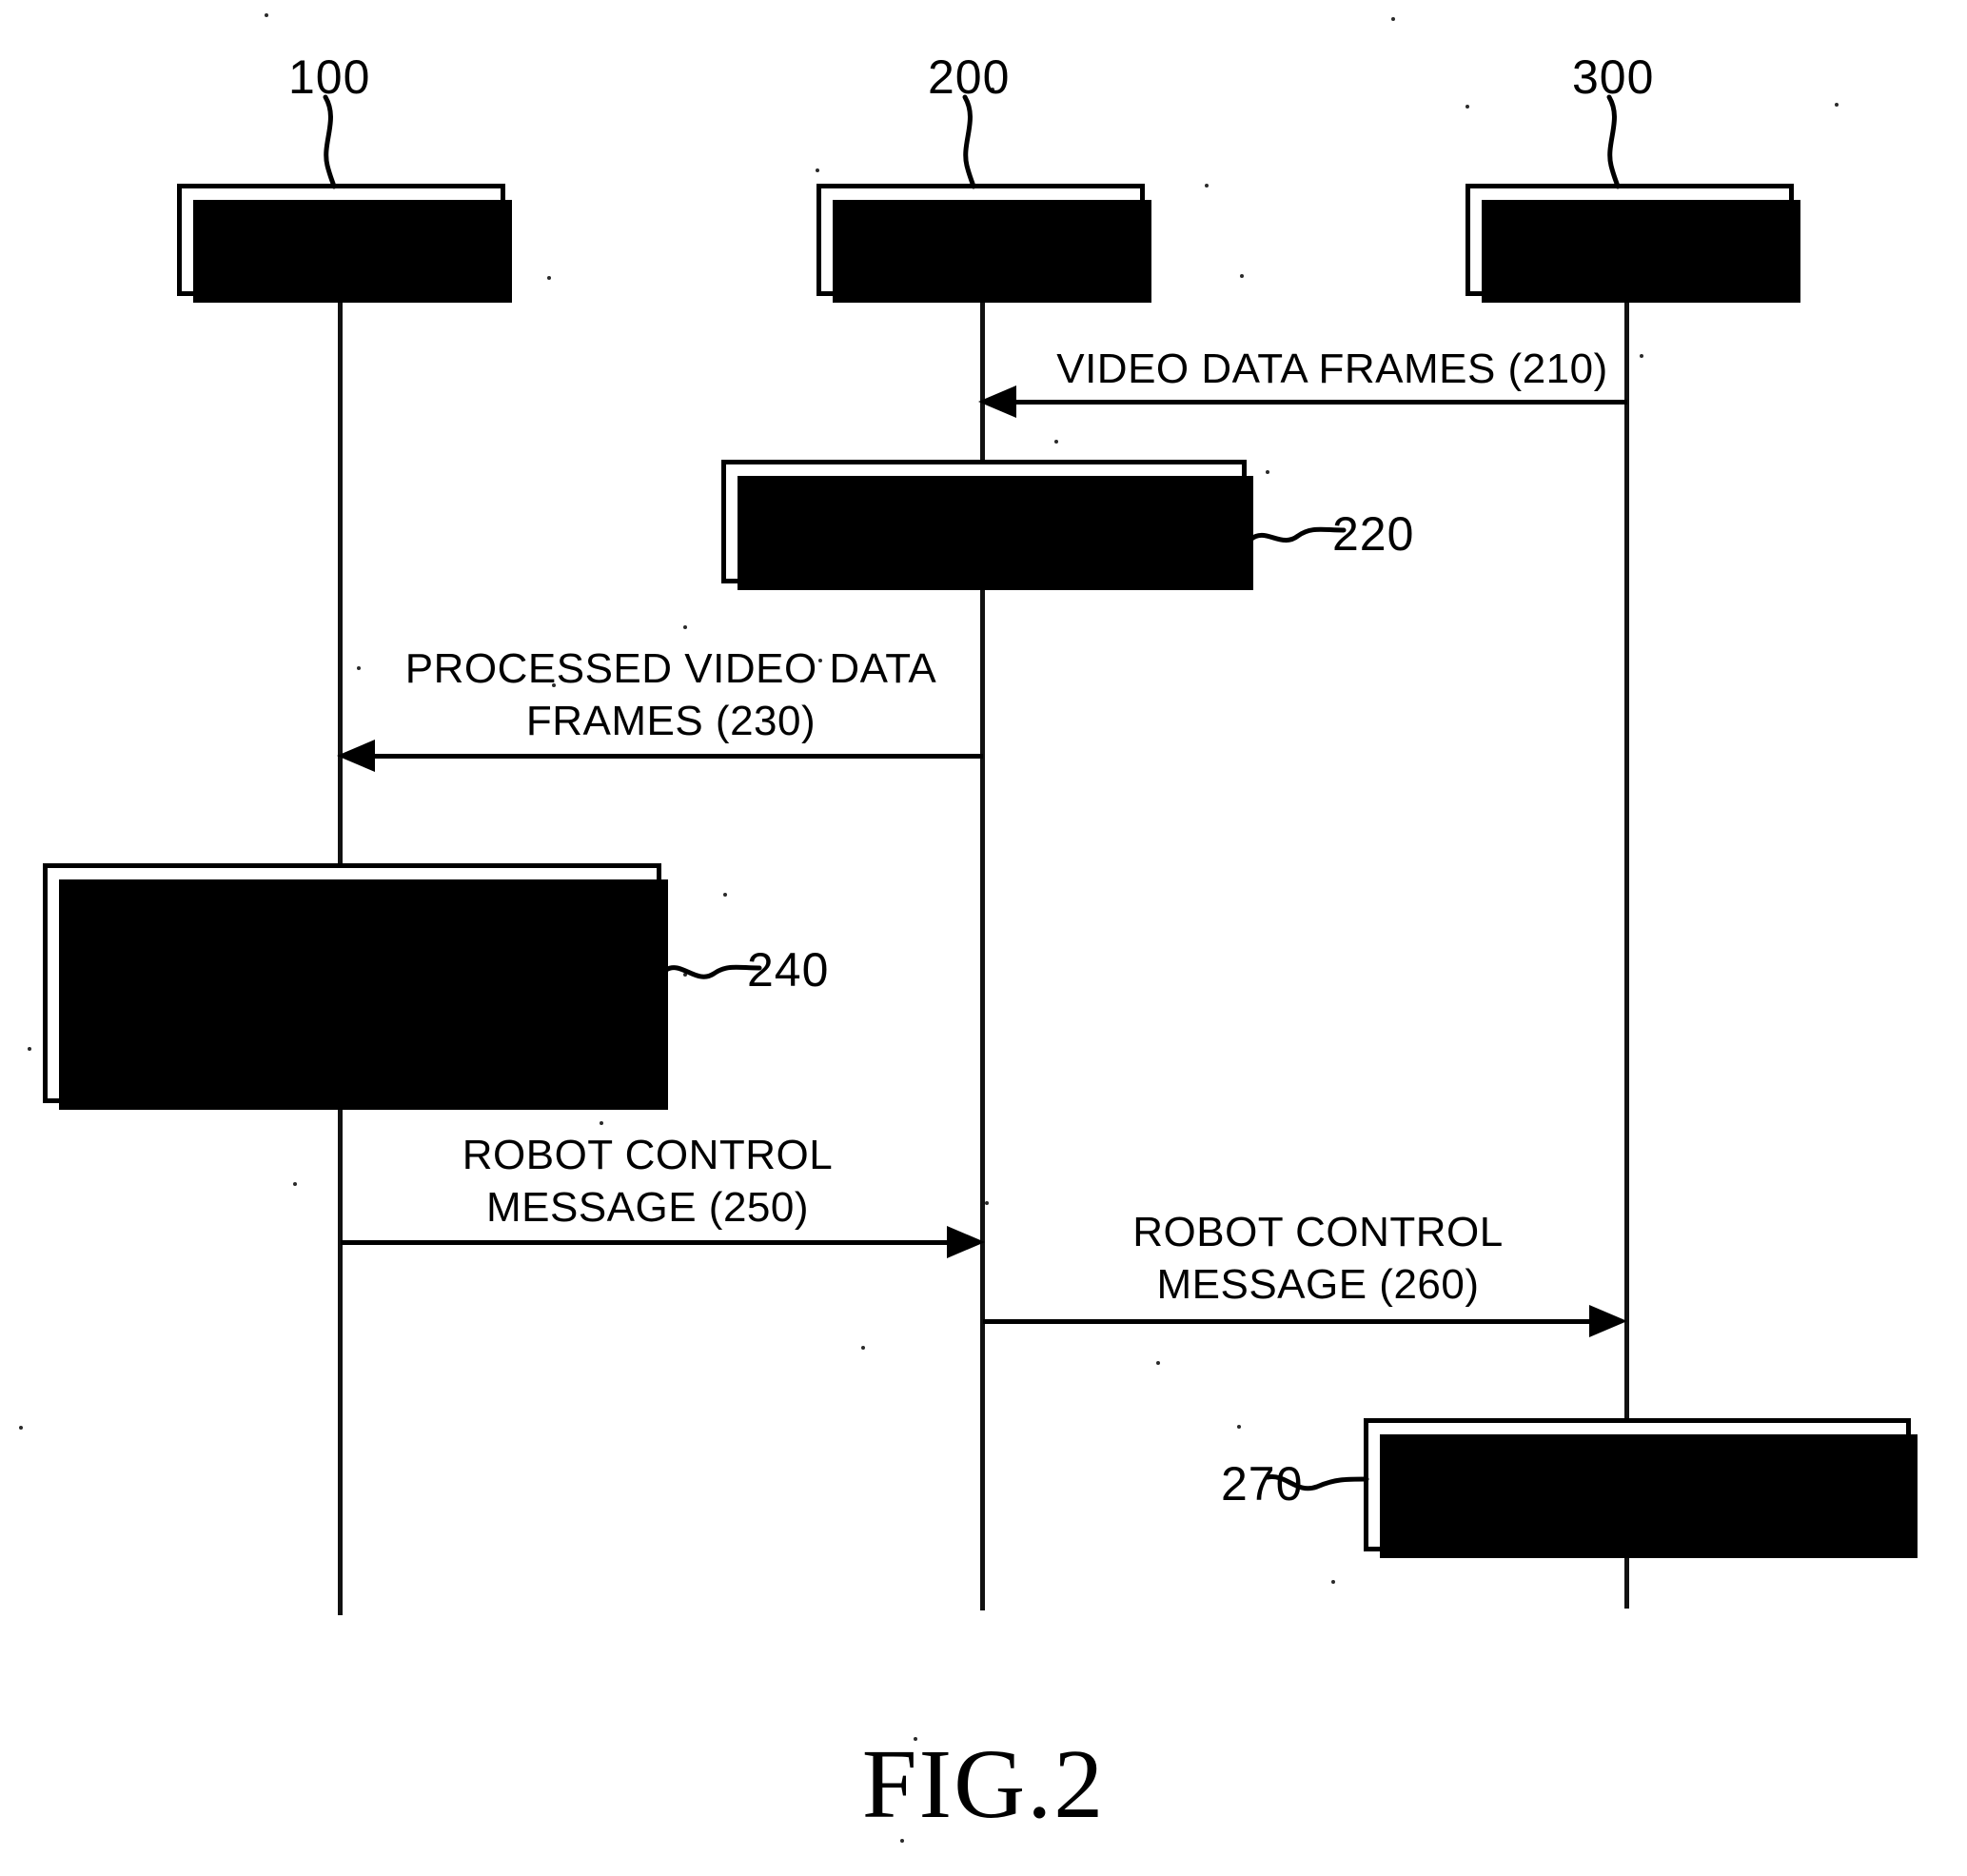 The image size is (1967, 1876). I want to click on action-box-220: PROCESS VIDEO DATA FRAMES, so click(987, 525).